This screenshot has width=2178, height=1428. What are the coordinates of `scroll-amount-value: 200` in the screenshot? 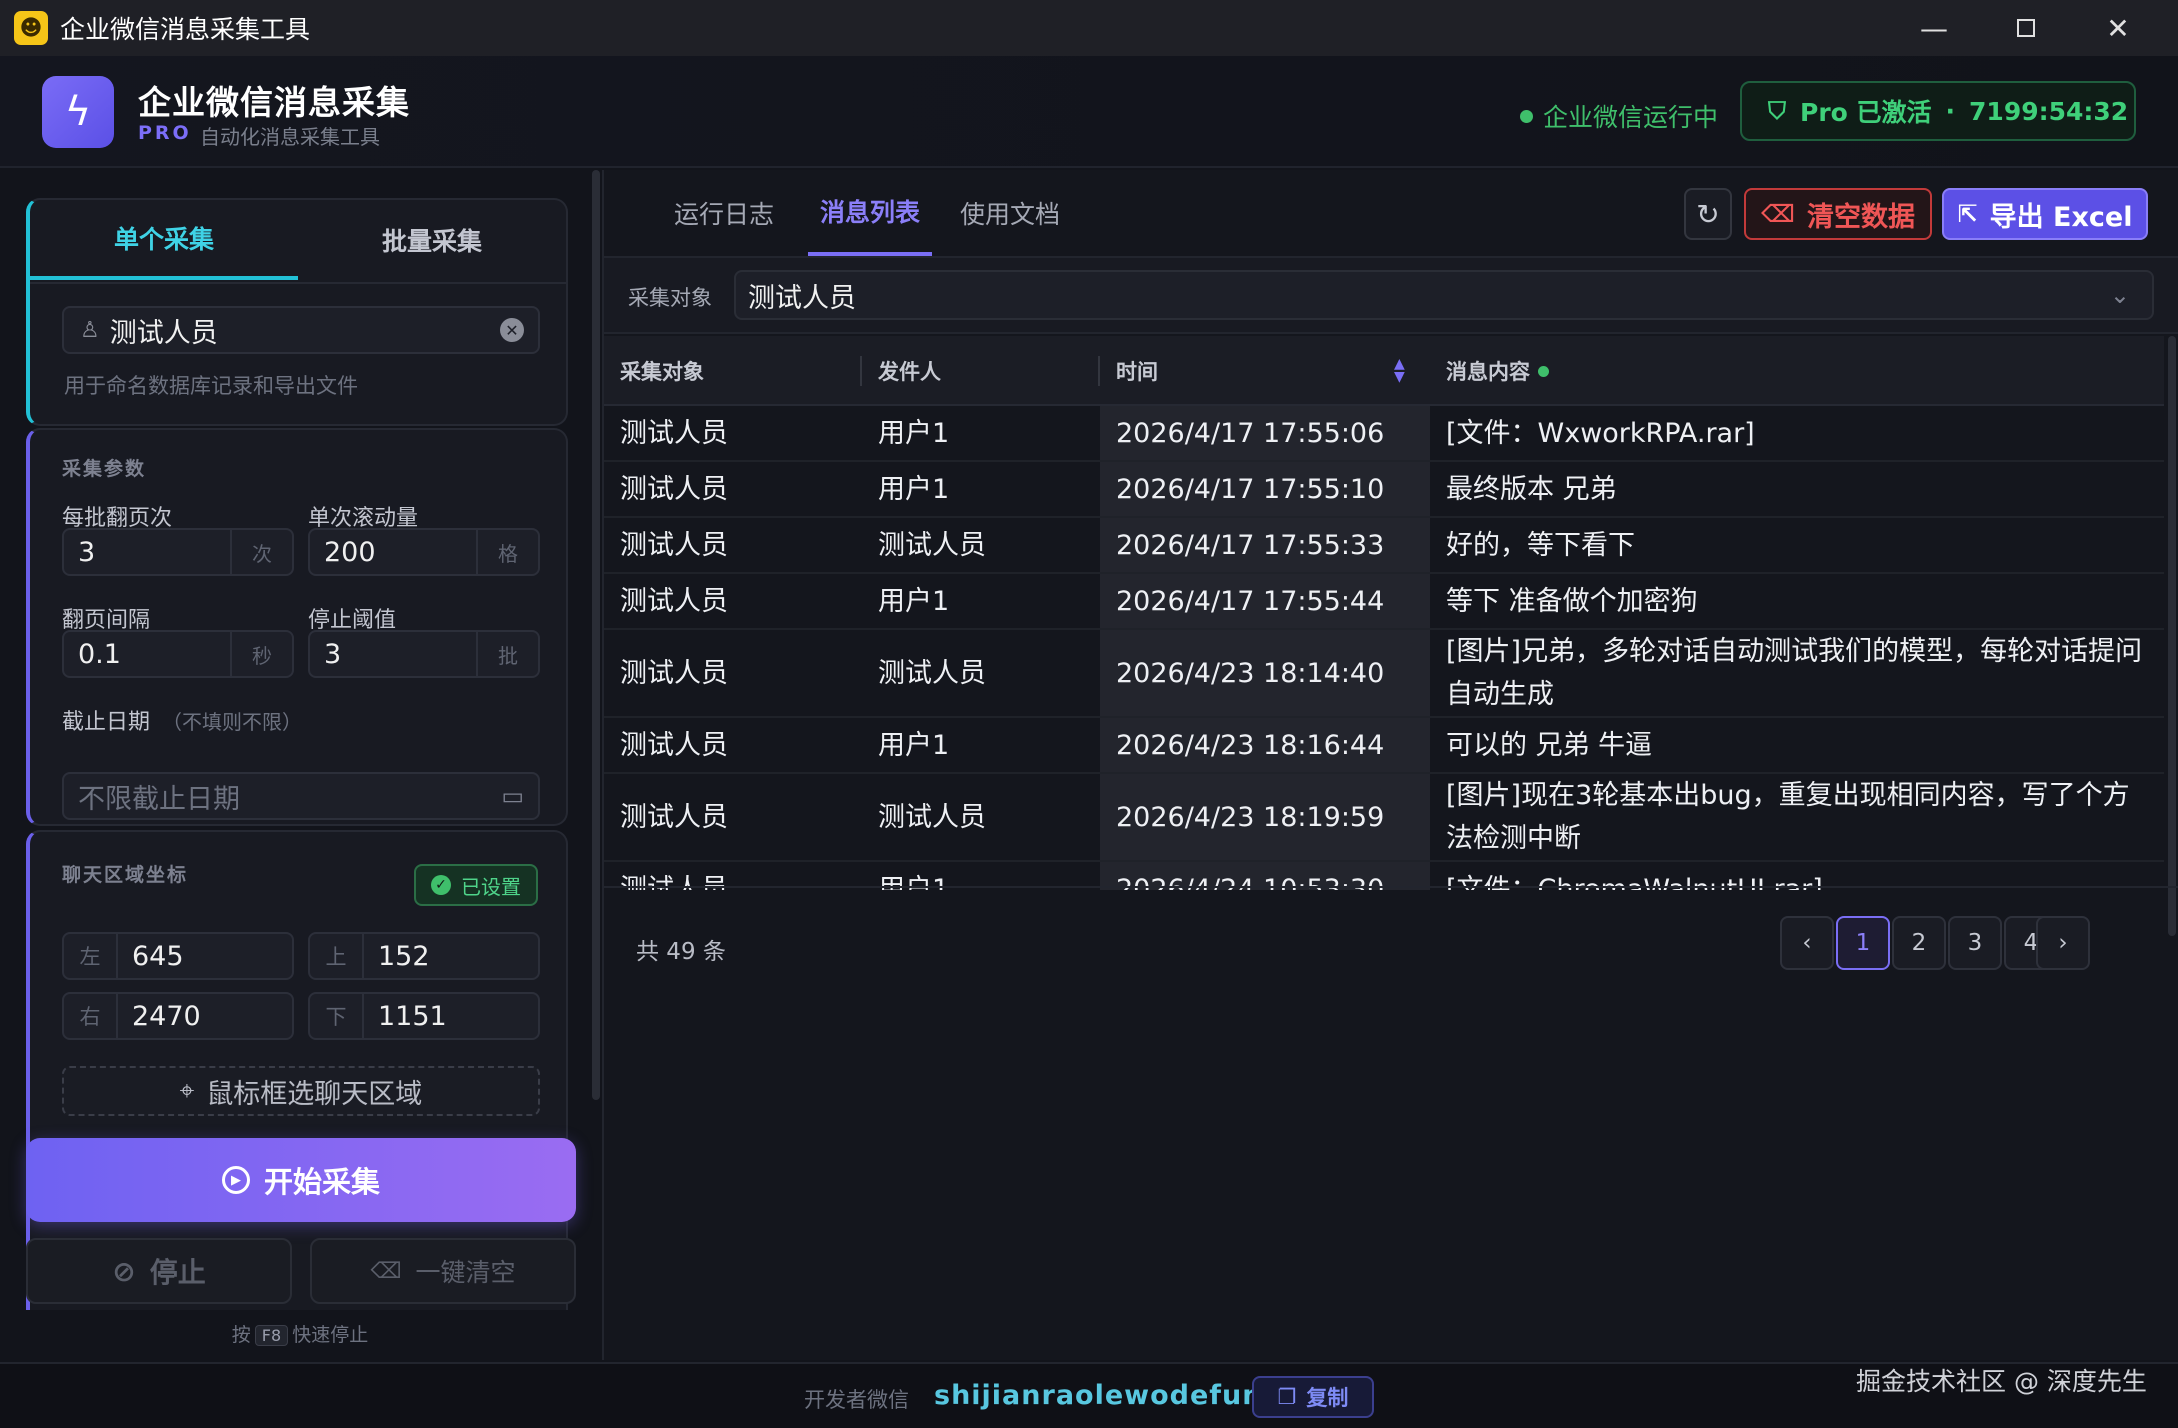 It's located at (350, 552).